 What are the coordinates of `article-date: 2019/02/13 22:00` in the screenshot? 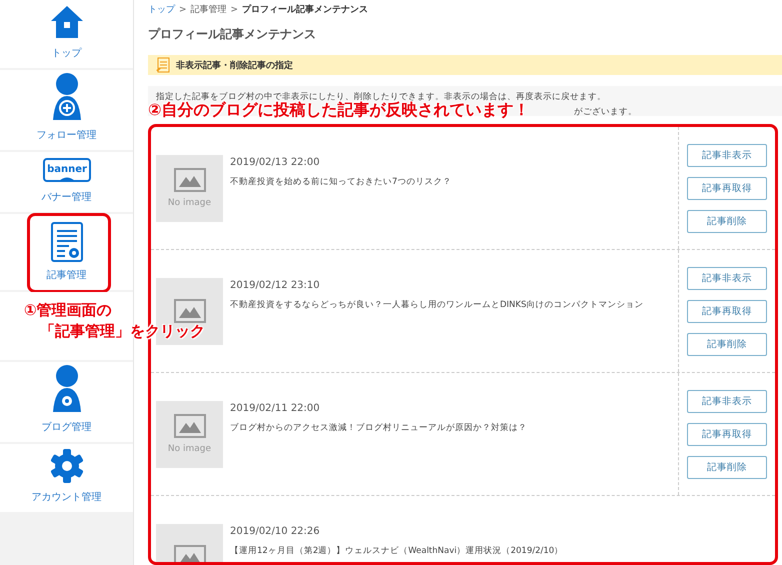 It's located at (275, 162).